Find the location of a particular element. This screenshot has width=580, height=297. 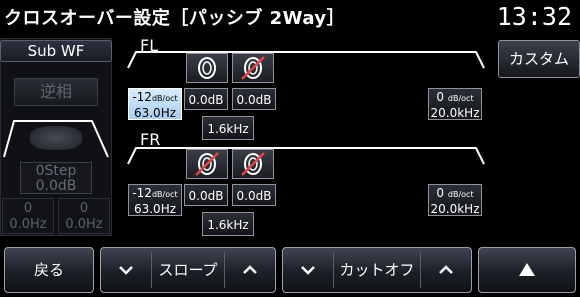

fr-lpf-freq: 20.0kHz is located at coordinates (455, 209).